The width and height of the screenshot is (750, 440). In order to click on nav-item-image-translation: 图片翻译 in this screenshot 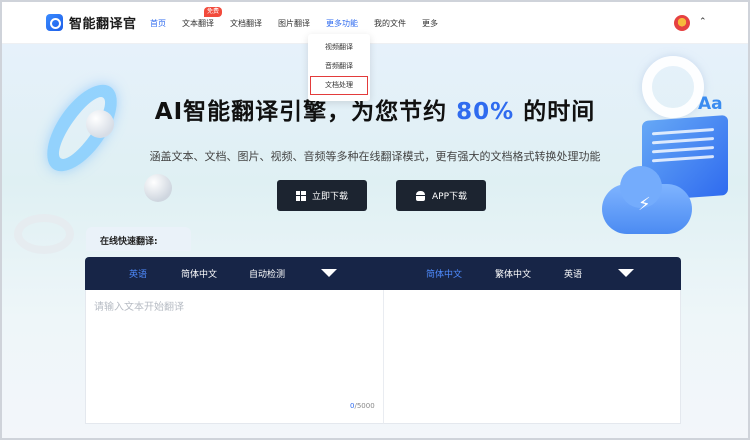, I will do `click(294, 23)`.